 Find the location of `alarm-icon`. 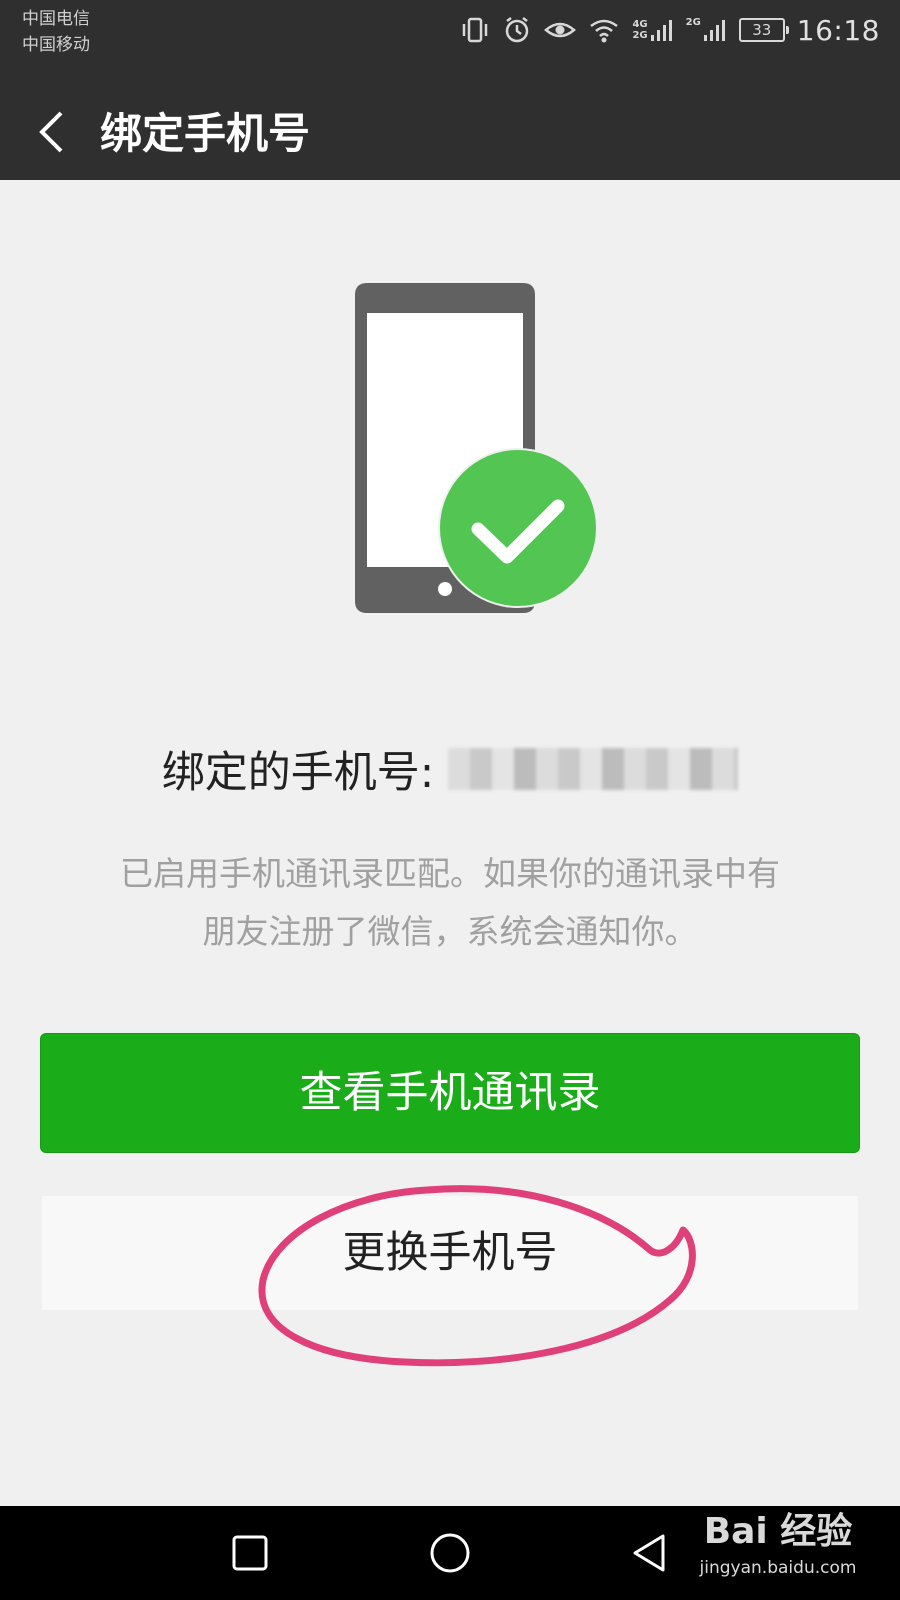

alarm-icon is located at coordinates (517, 30).